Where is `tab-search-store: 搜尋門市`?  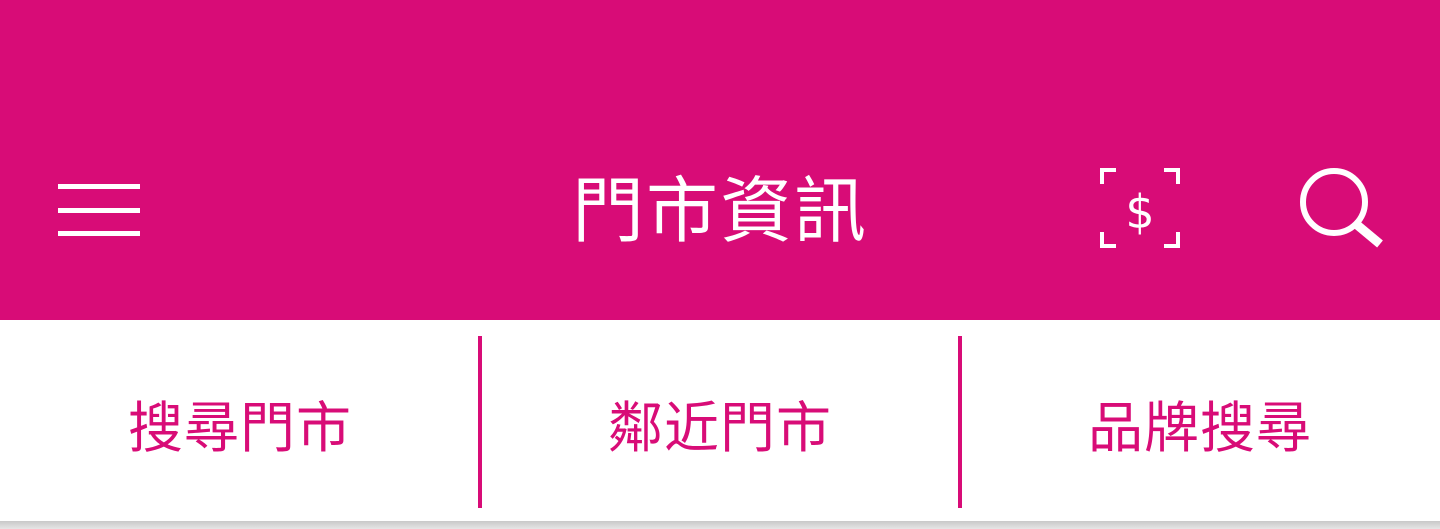
tab-search-store: 搜尋門市 is located at coordinates (240, 421).